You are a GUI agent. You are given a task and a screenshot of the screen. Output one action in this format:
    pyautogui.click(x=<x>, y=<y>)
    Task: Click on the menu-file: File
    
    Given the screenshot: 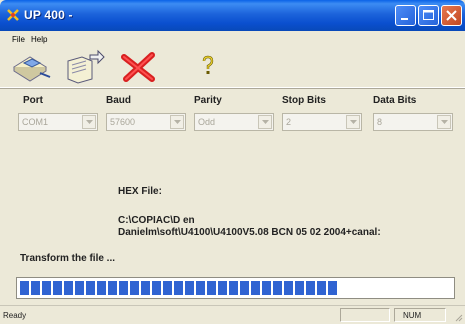 What is the action you would take?
    pyautogui.click(x=18, y=39)
    